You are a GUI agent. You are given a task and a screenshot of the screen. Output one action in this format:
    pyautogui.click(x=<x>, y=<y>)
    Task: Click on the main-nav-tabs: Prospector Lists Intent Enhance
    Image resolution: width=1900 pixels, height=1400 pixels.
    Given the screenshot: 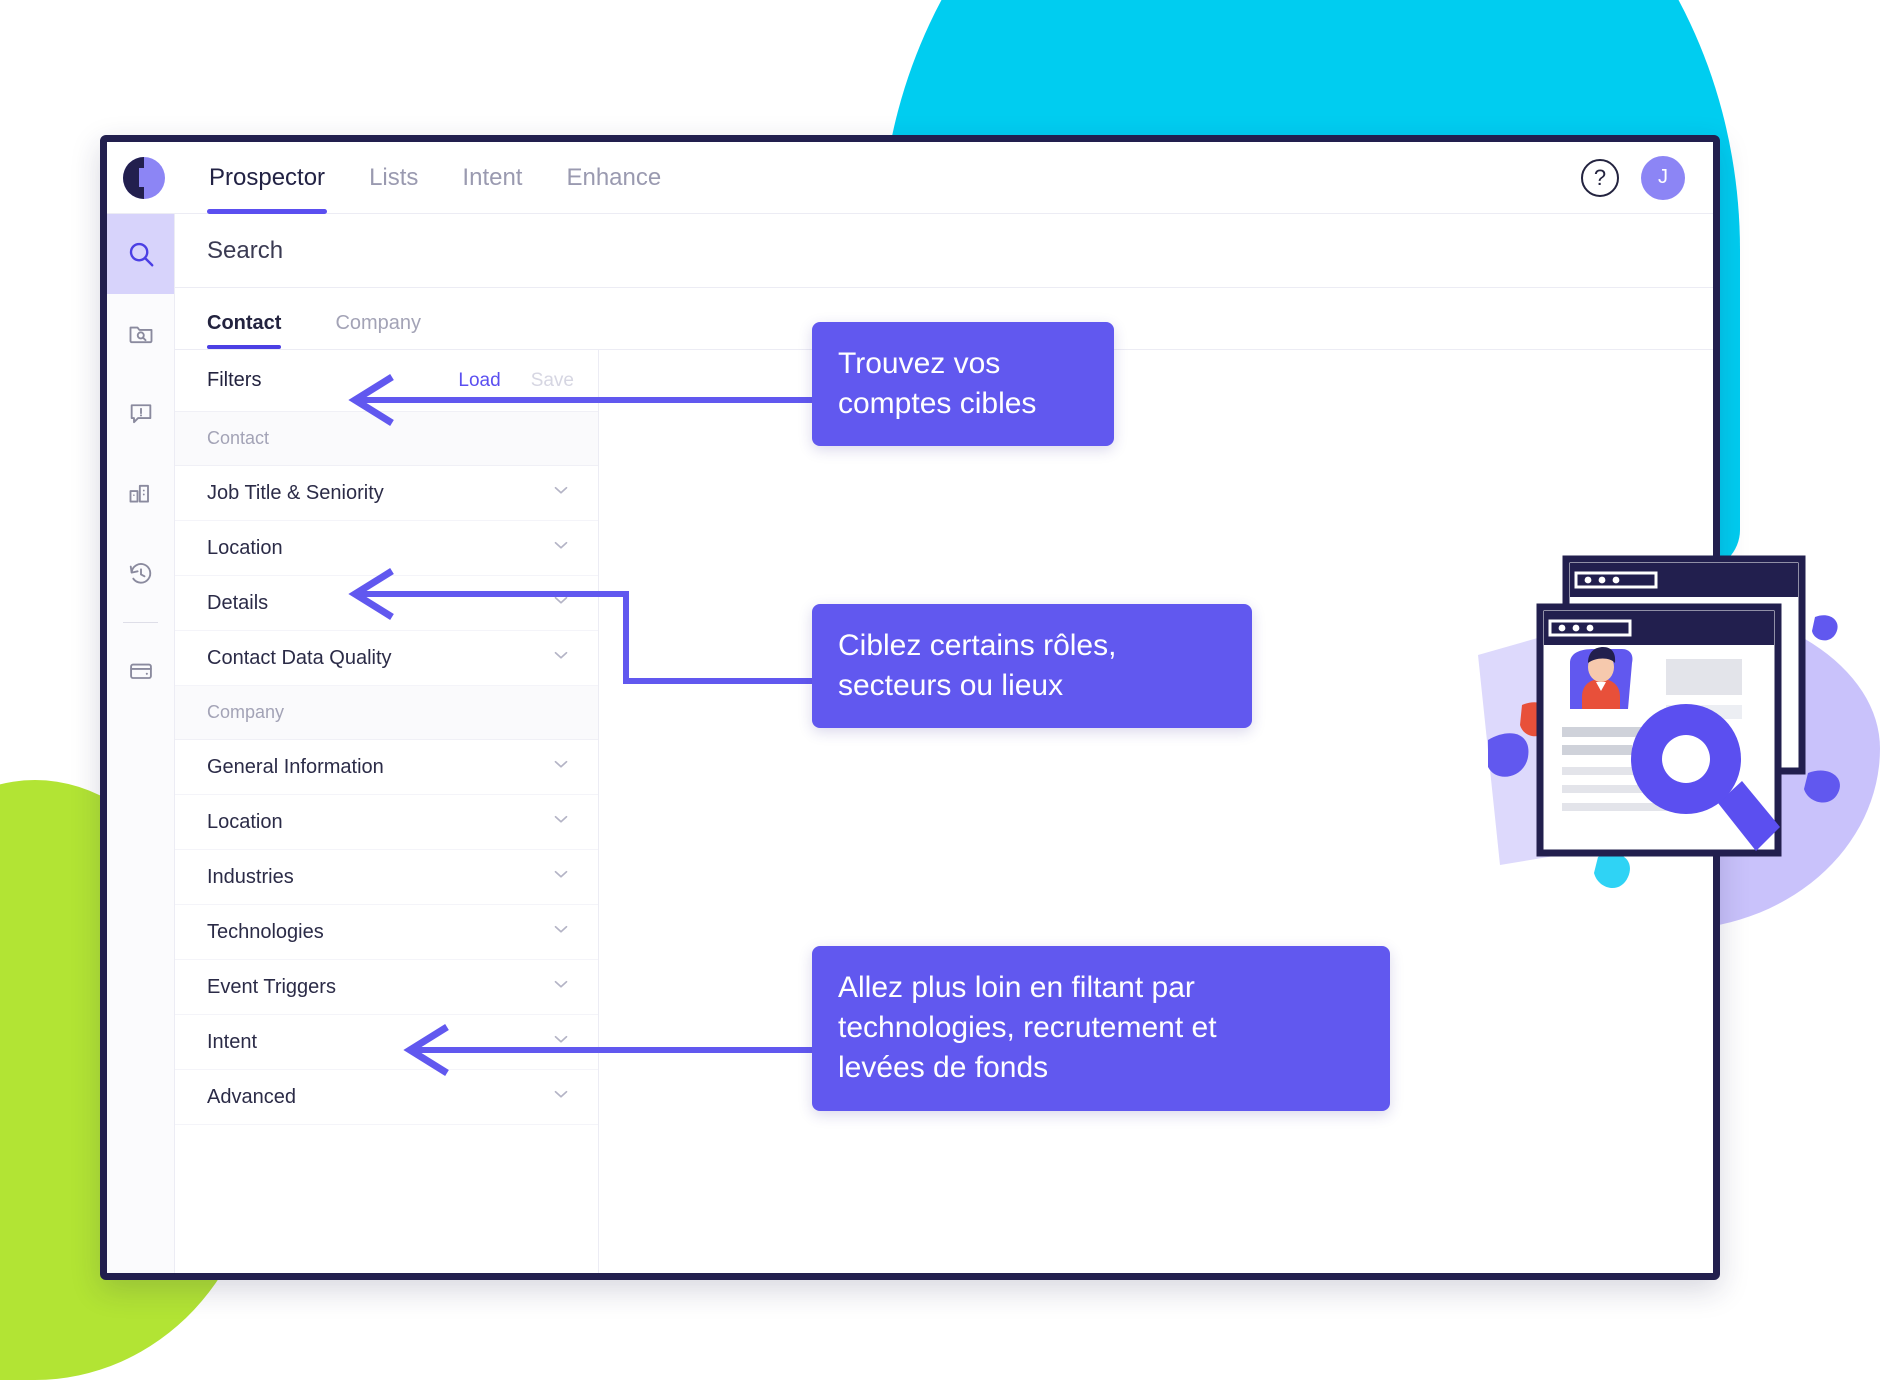 What is the action you would take?
    pyautogui.click(x=435, y=178)
    